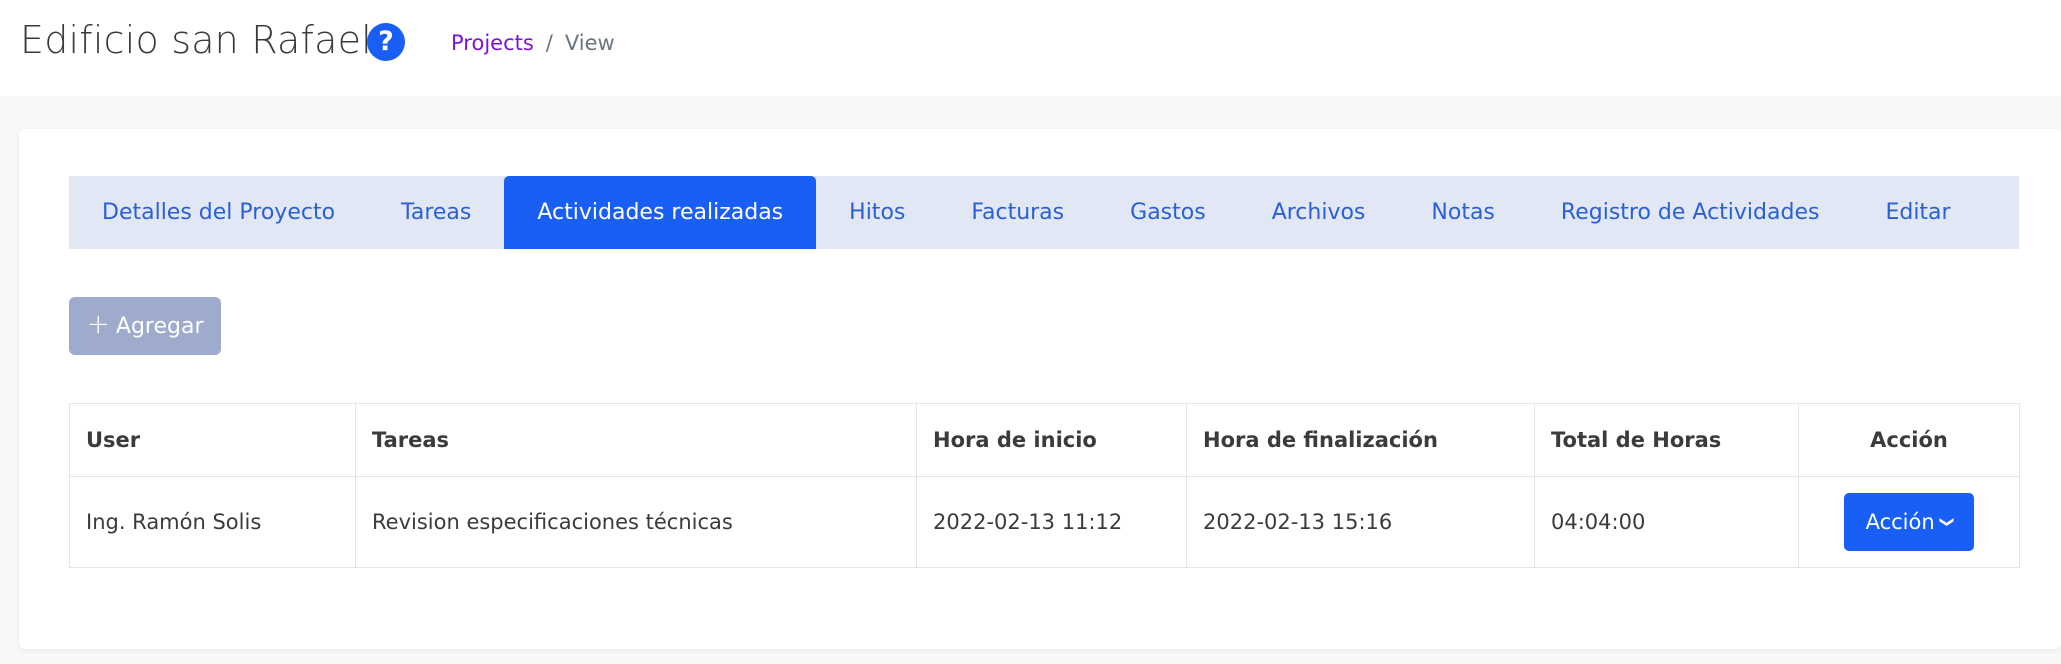  I want to click on column-header-hora-de-inicio: Hora de inicio, so click(1051, 440).